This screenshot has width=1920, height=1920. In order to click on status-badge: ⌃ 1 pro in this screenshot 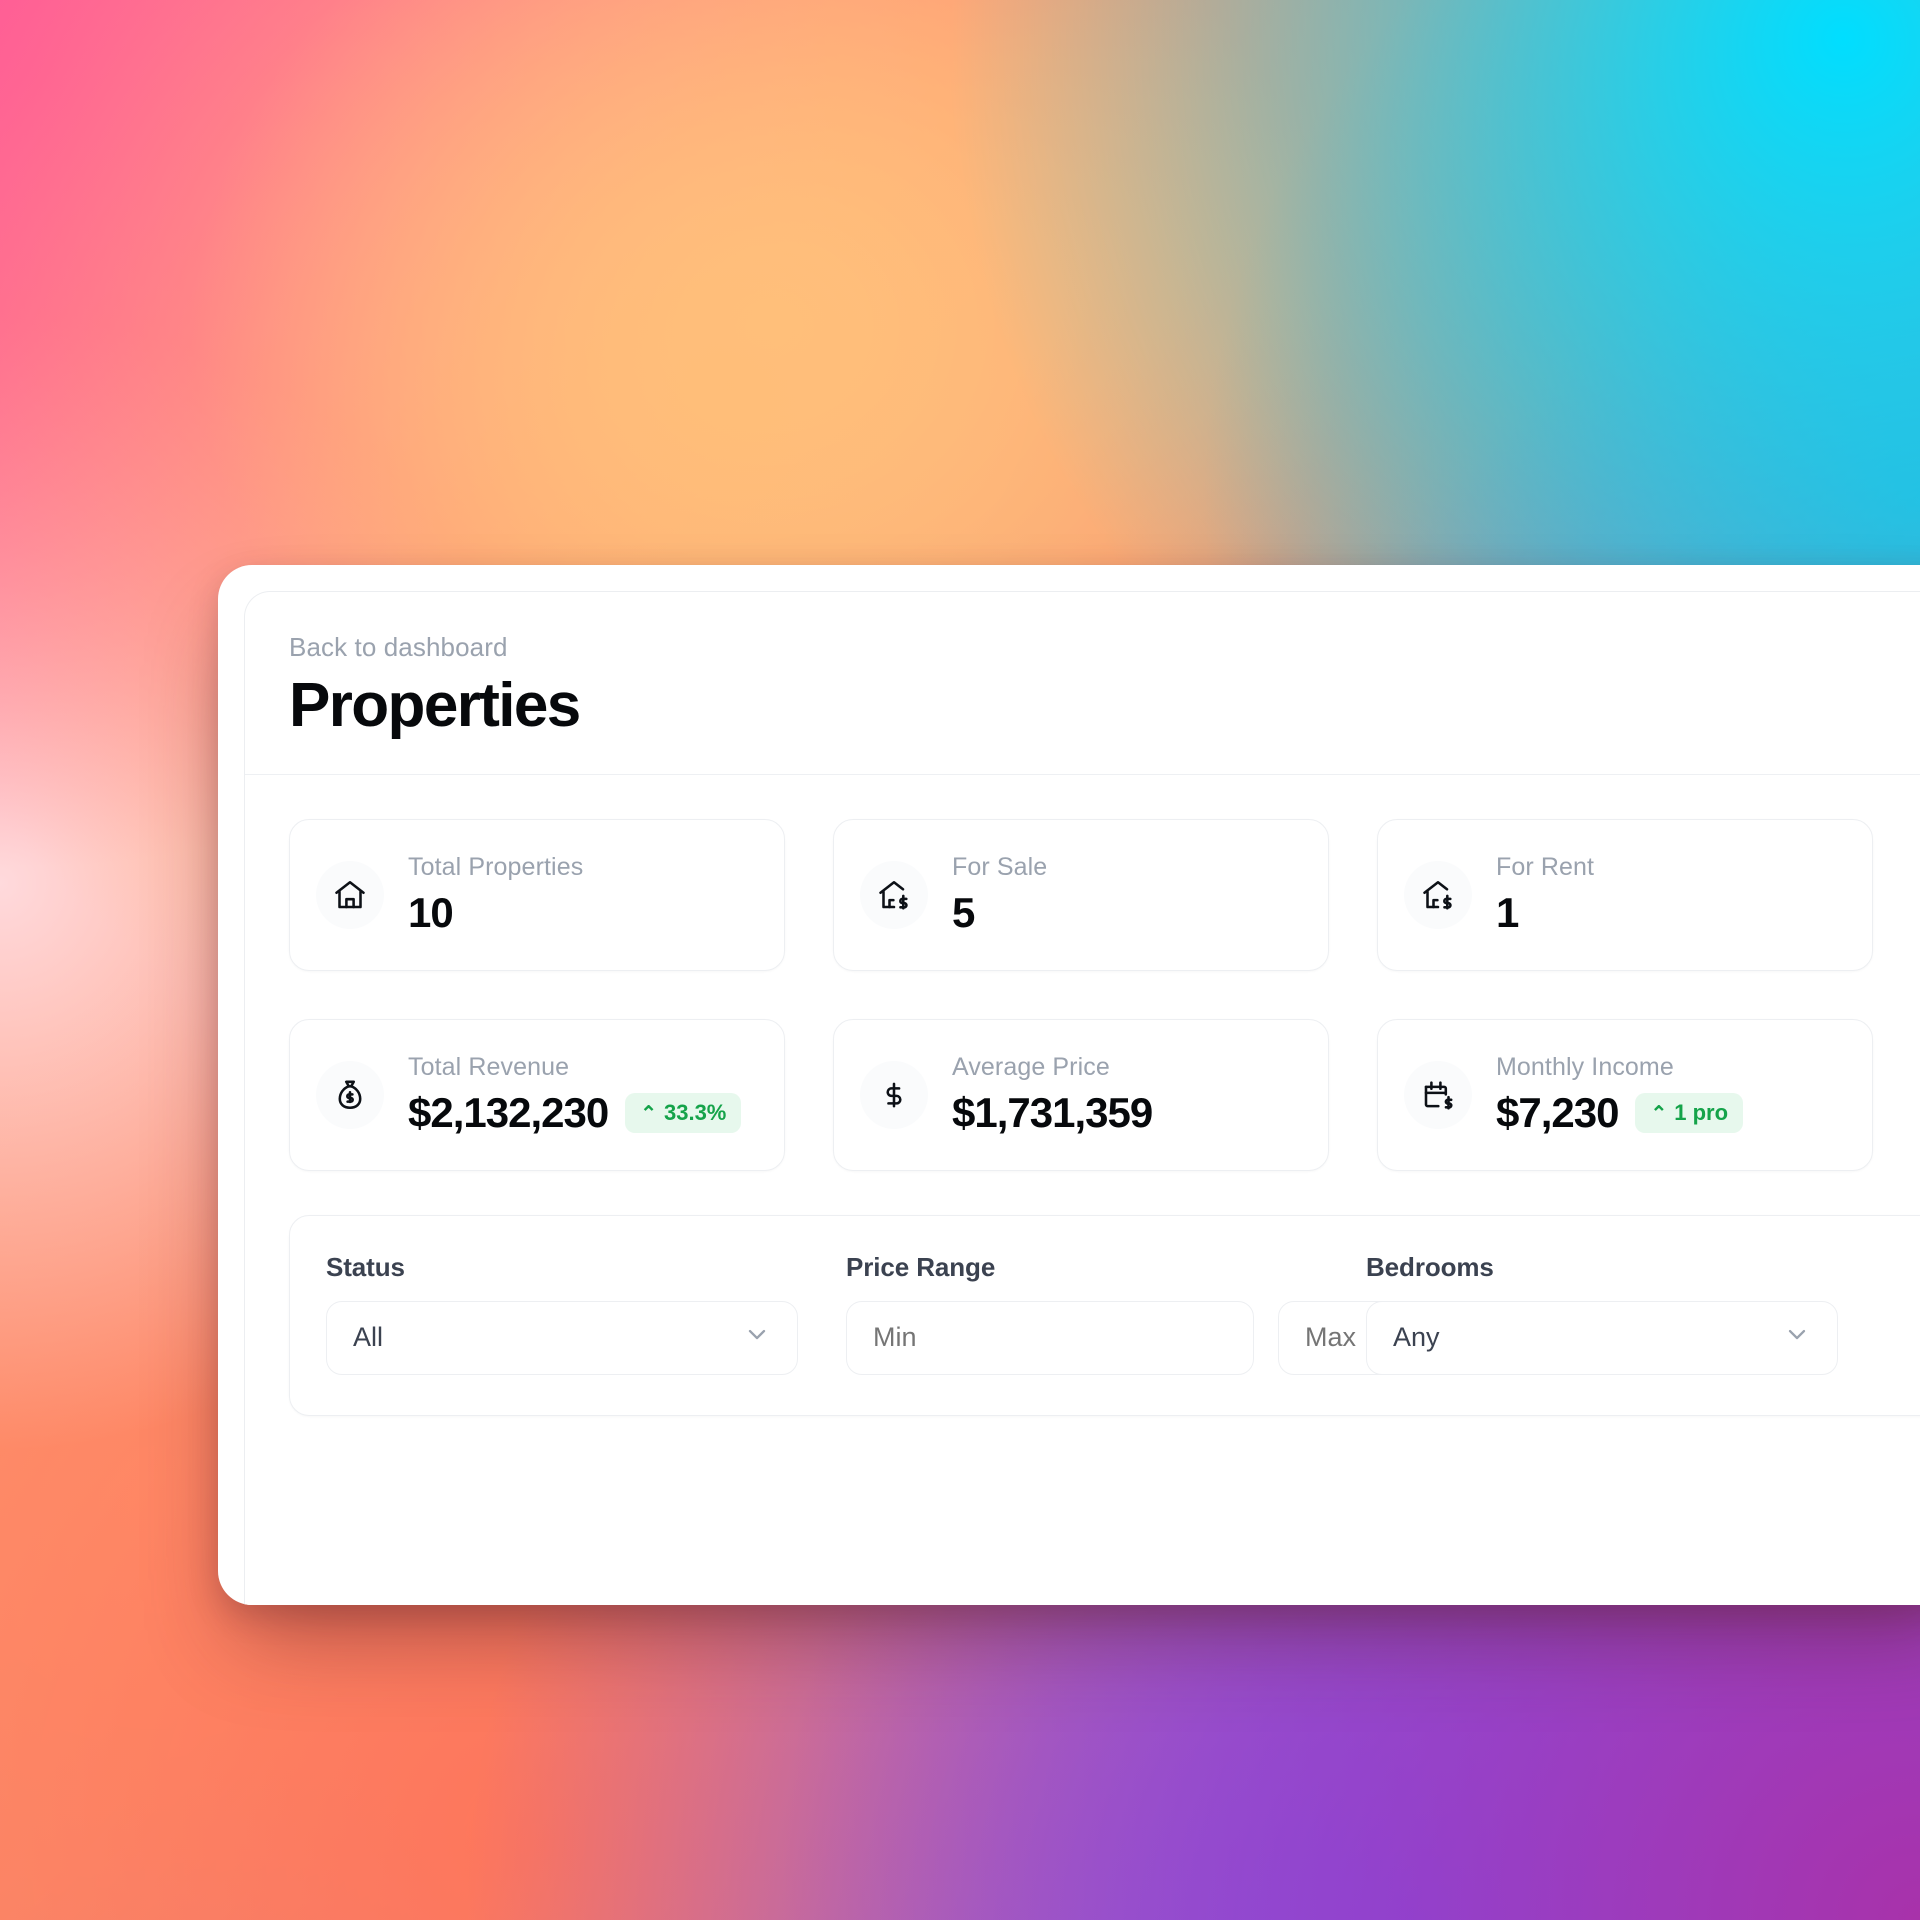, I will do `click(1689, 1112)`.